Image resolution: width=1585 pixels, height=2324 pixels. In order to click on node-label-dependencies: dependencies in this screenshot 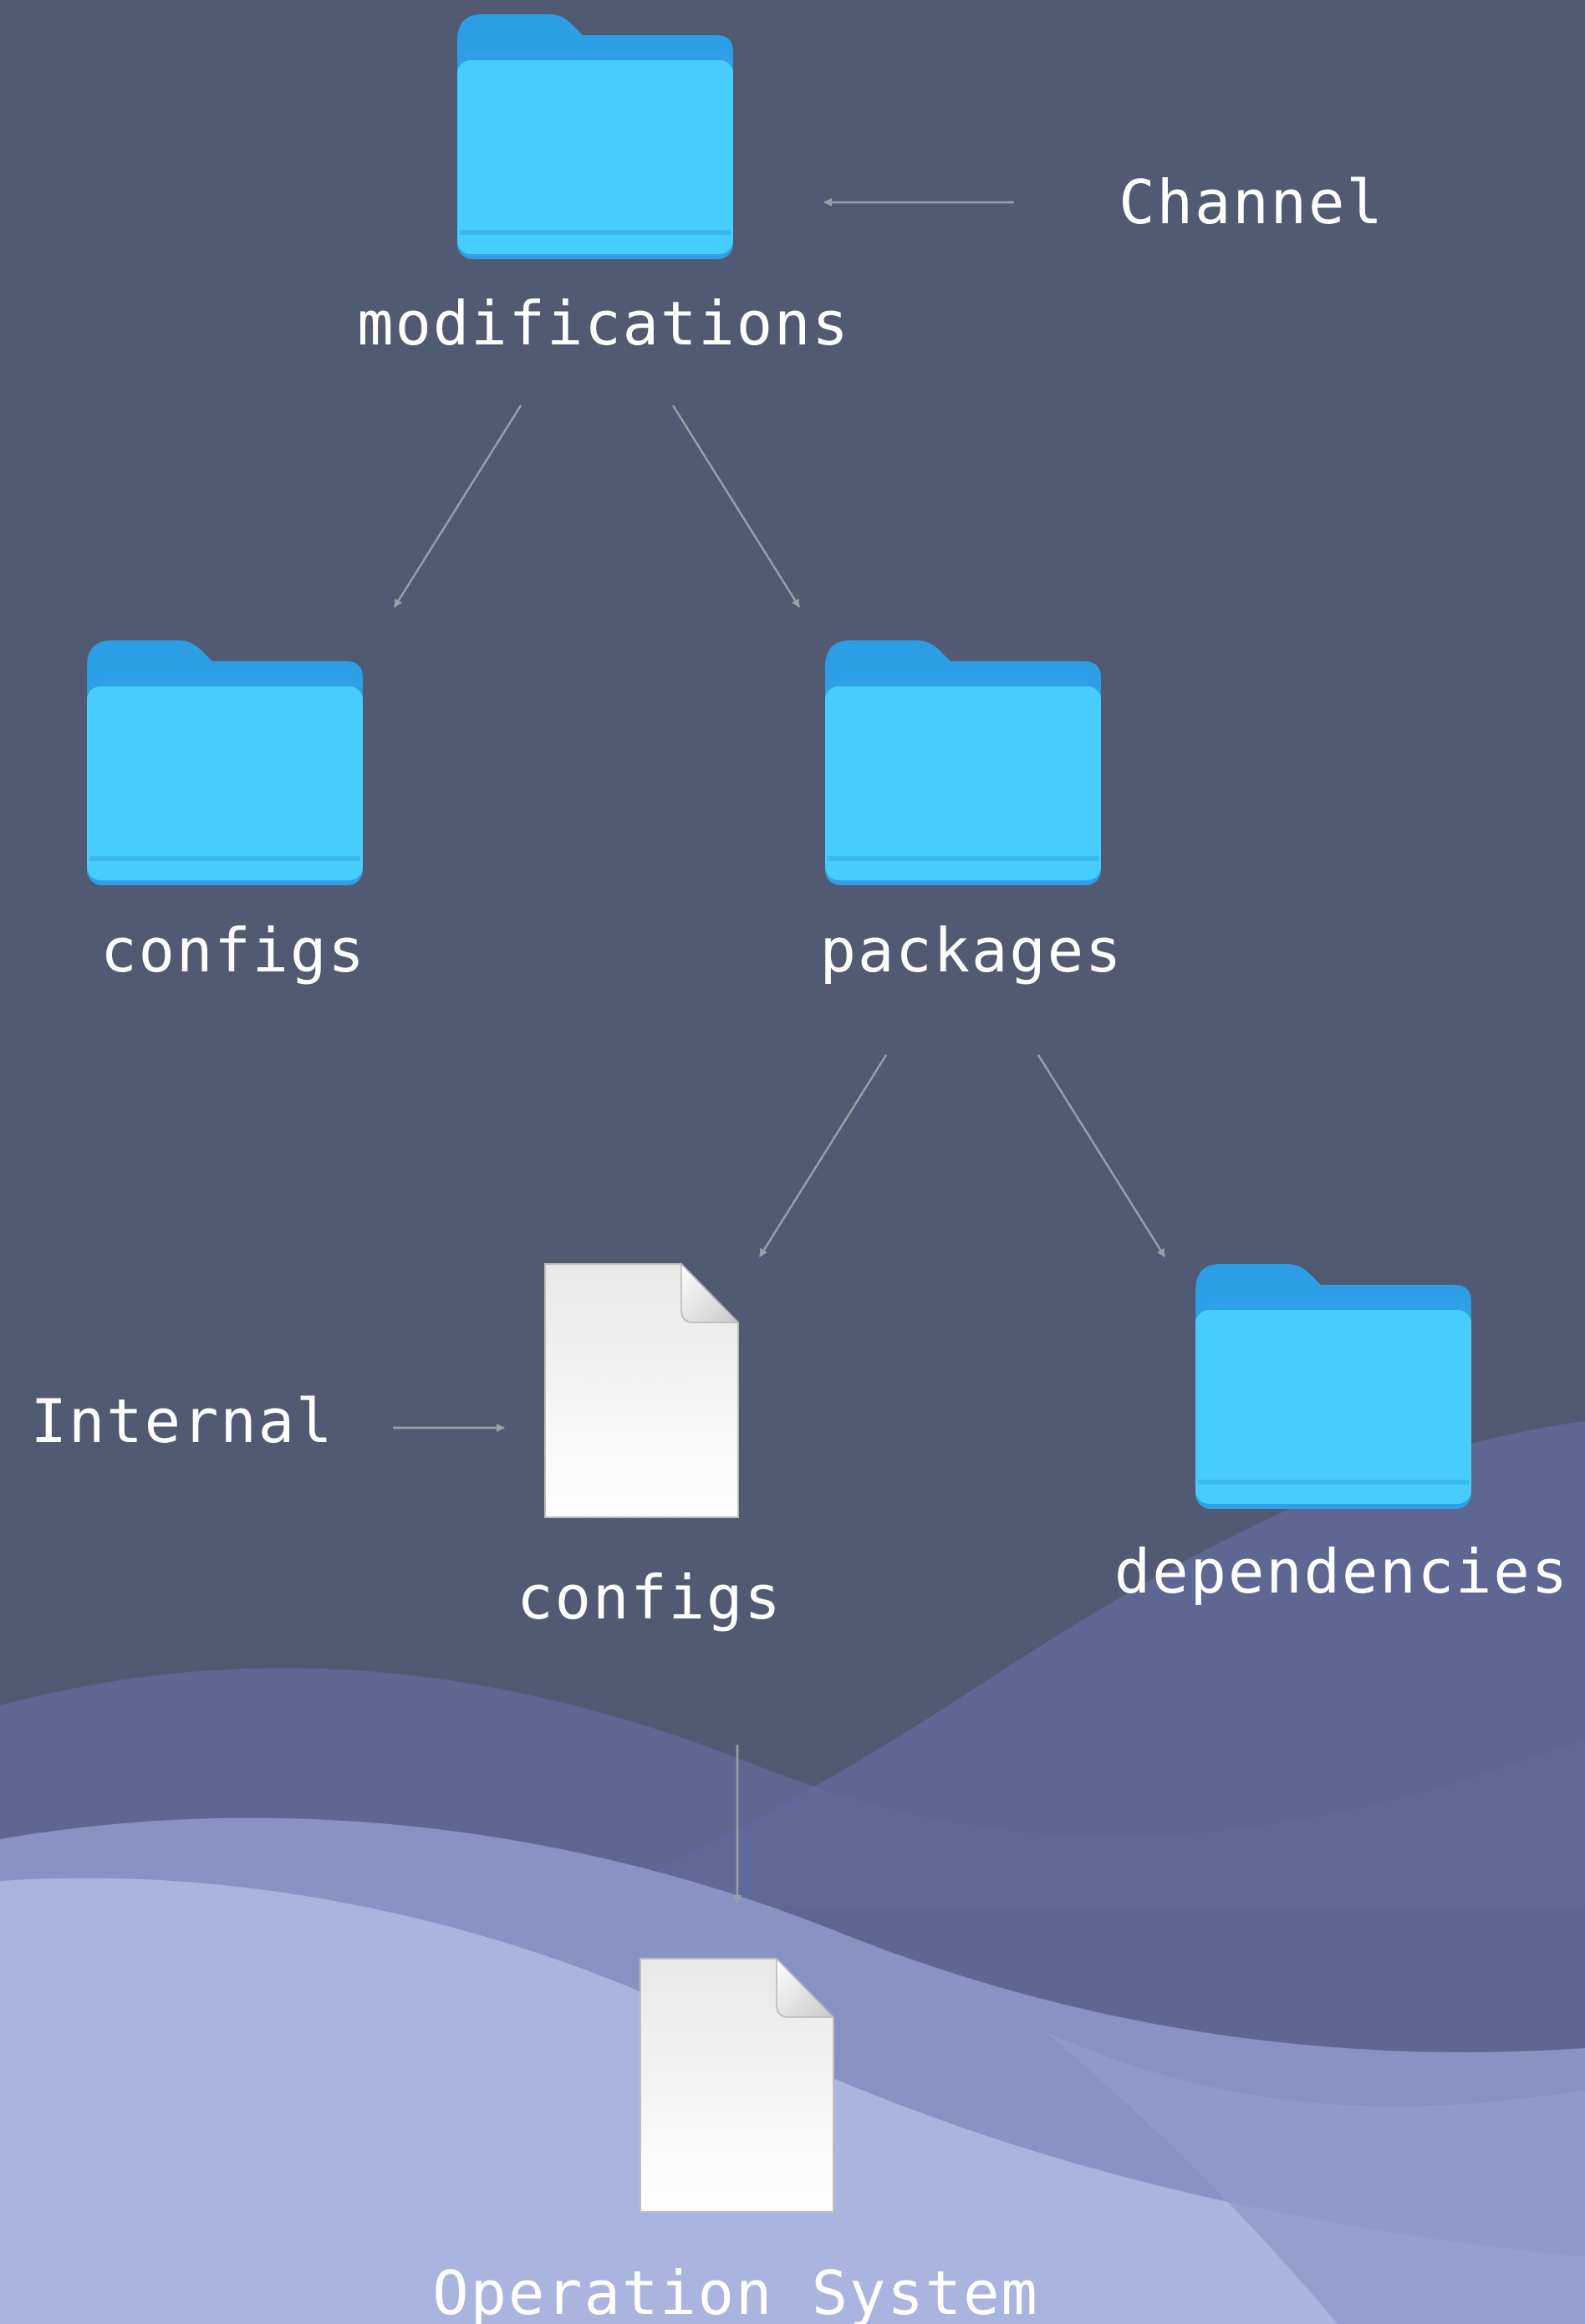, I will do `click(1341, 1572)`.